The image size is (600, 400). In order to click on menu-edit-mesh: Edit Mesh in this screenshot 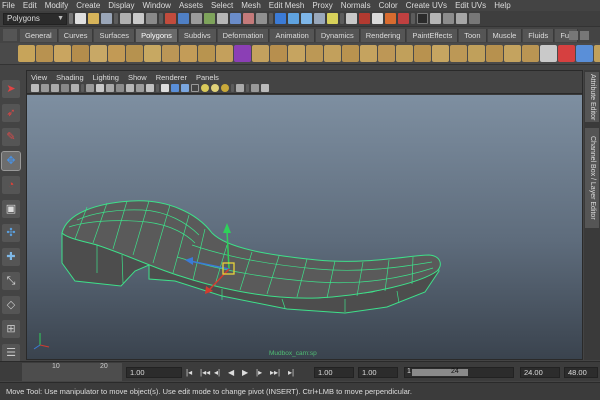, I will do `click(287, 5)`.